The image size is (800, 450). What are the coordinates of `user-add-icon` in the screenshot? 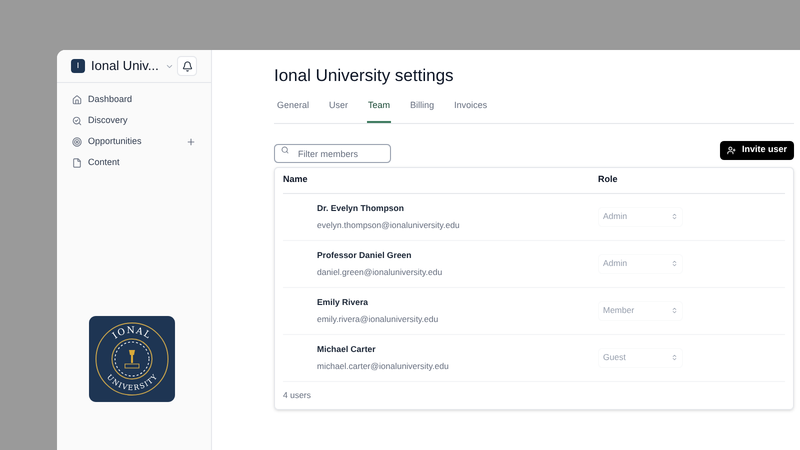 It's located at (731, 150).